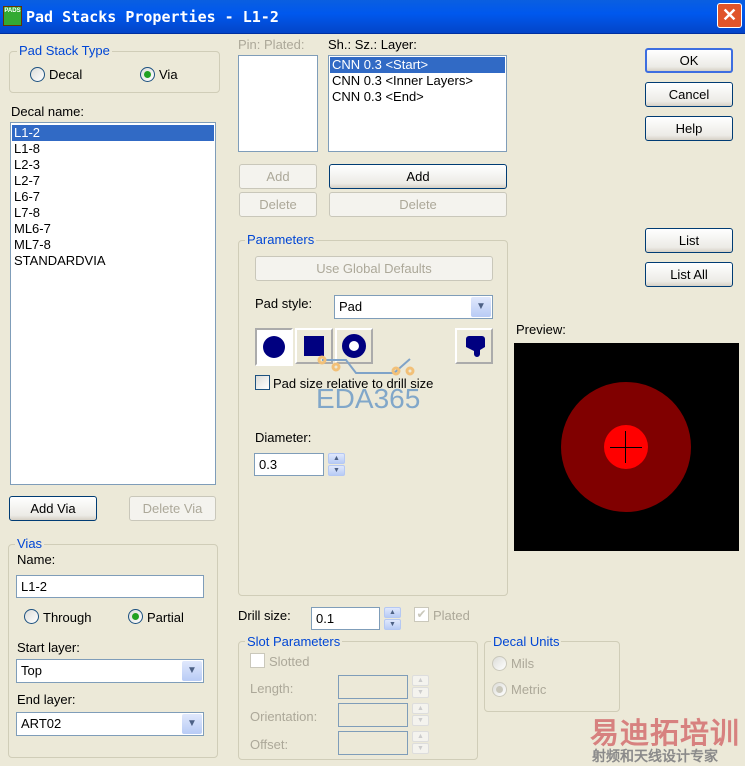  What do you see at coordinates (421, 614) in the screenshot?
I see `plated-checkbox: ✔` at bounding box center [421, 614].